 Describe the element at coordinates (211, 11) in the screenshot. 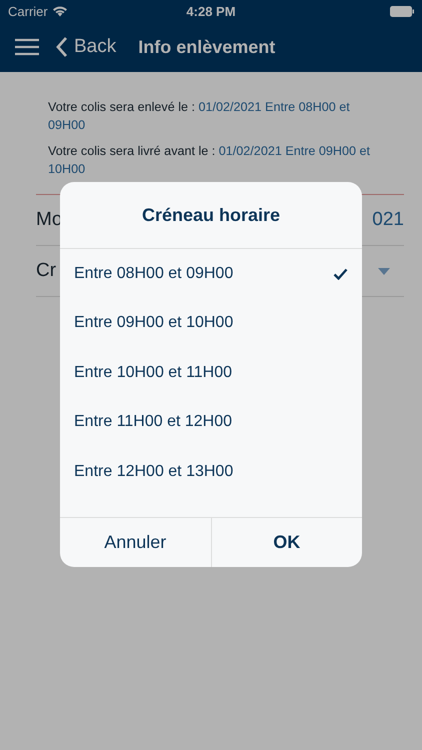

I see `status-time: 4:28 PM` at that location.